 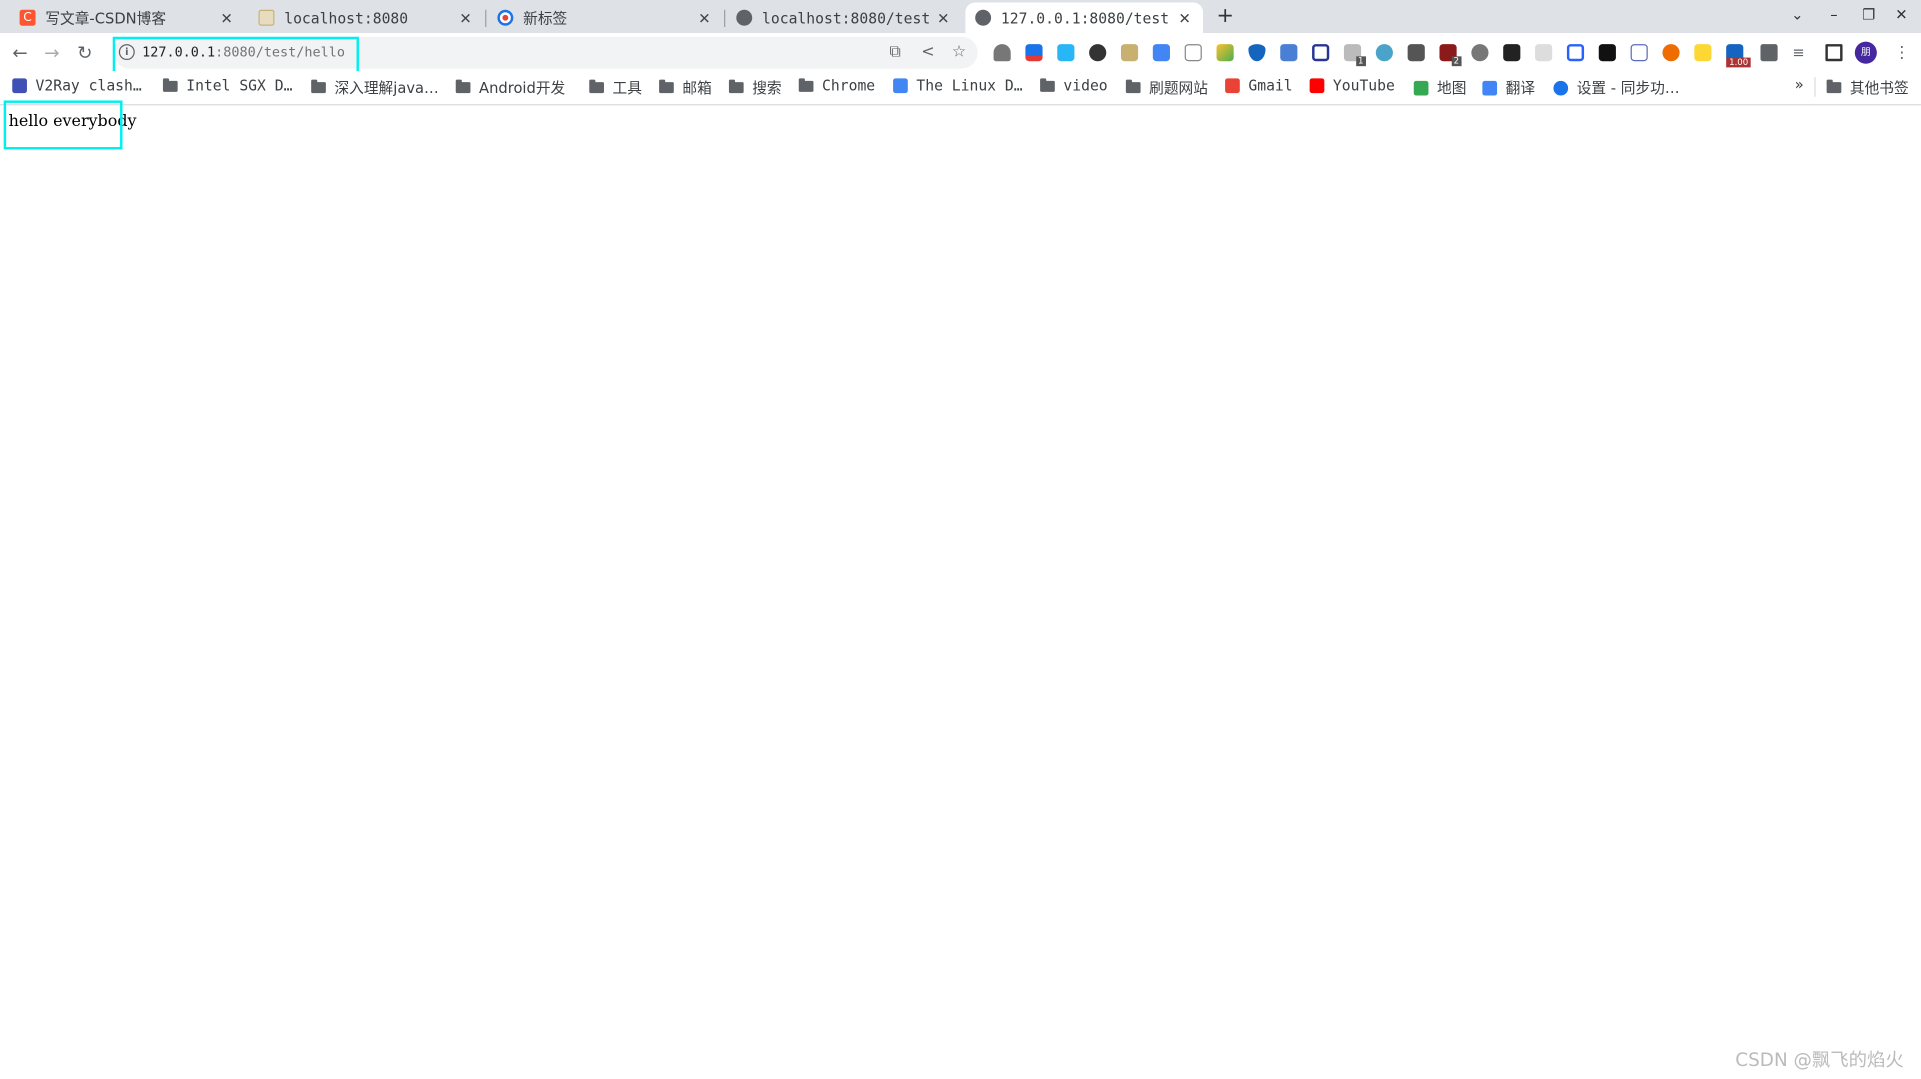 I want to click on csdn-icon: C, so click(x=27, y=17).